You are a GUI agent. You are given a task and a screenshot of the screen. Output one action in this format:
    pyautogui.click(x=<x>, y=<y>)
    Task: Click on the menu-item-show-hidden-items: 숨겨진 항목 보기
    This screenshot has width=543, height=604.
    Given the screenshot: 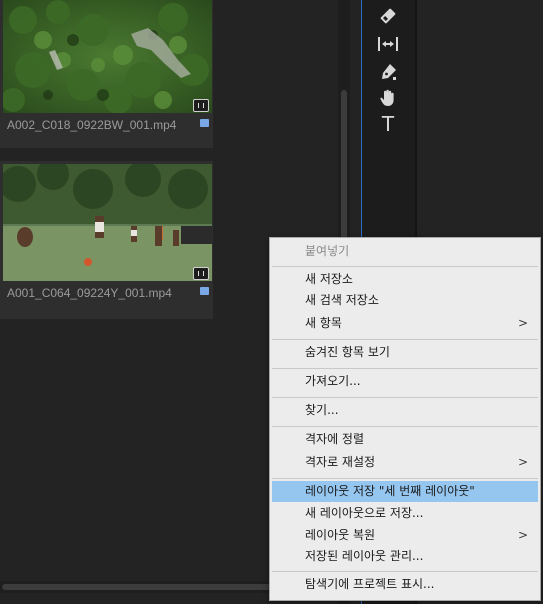 What is the action you would take?
    pyautogui.click(x=405, y=352)
    